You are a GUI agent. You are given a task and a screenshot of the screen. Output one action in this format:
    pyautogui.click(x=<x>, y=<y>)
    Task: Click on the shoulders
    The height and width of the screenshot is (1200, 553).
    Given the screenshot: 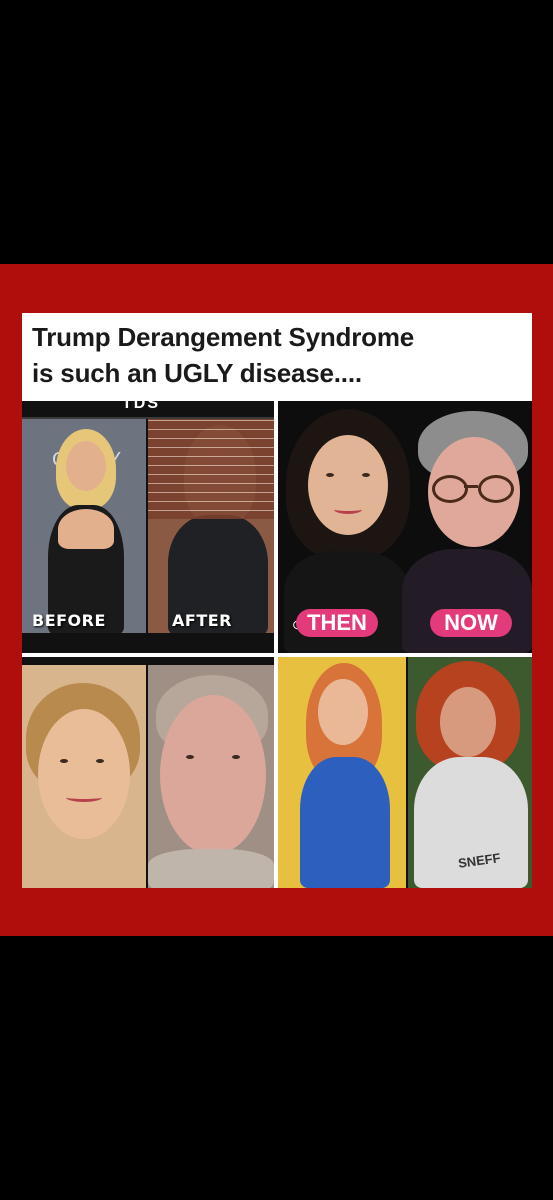 What is the action you would take?
    pyautogui.click(x=86, y=529)
    